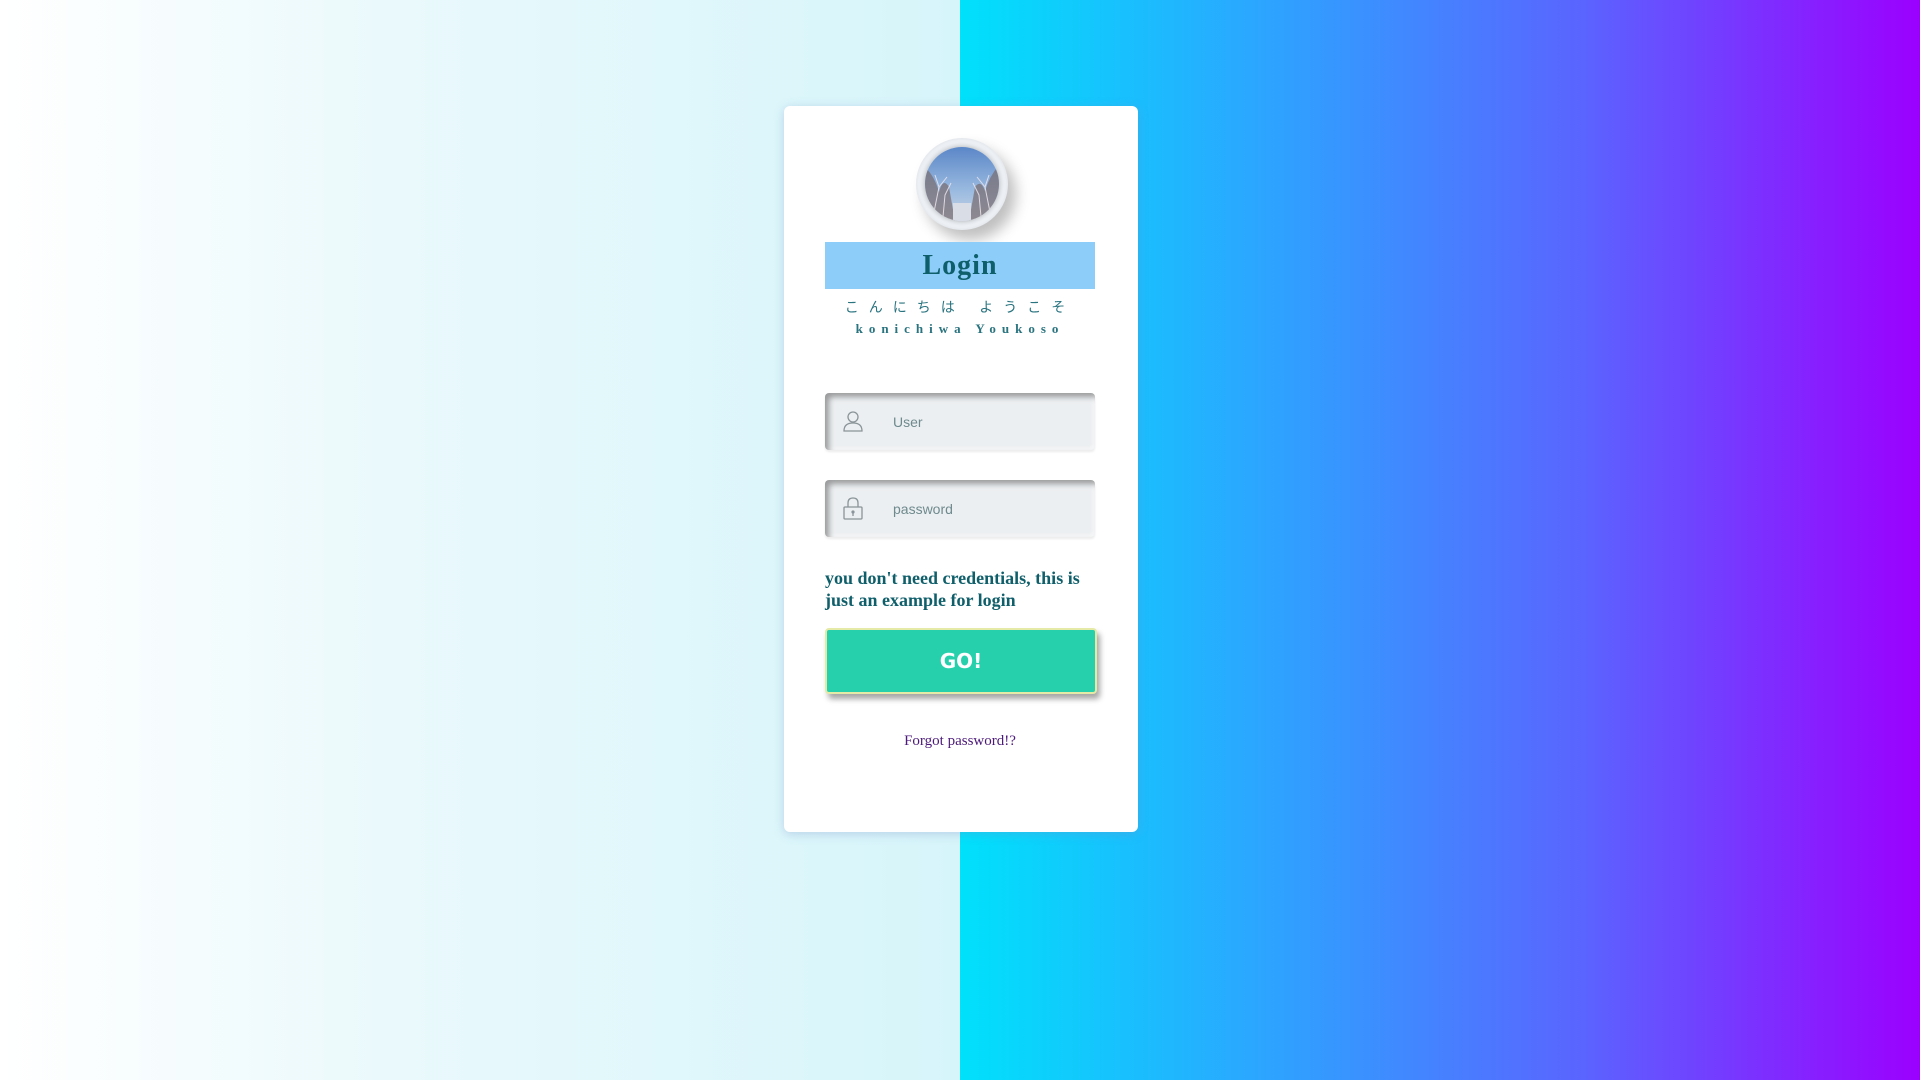 The height and width of the screenshot is (1080, 1920). What do you see at coordinates (960, 308) in the screenshot?
I see `welcome-japanese: こんにちは ようこそ` at bounding box center [960, 308].